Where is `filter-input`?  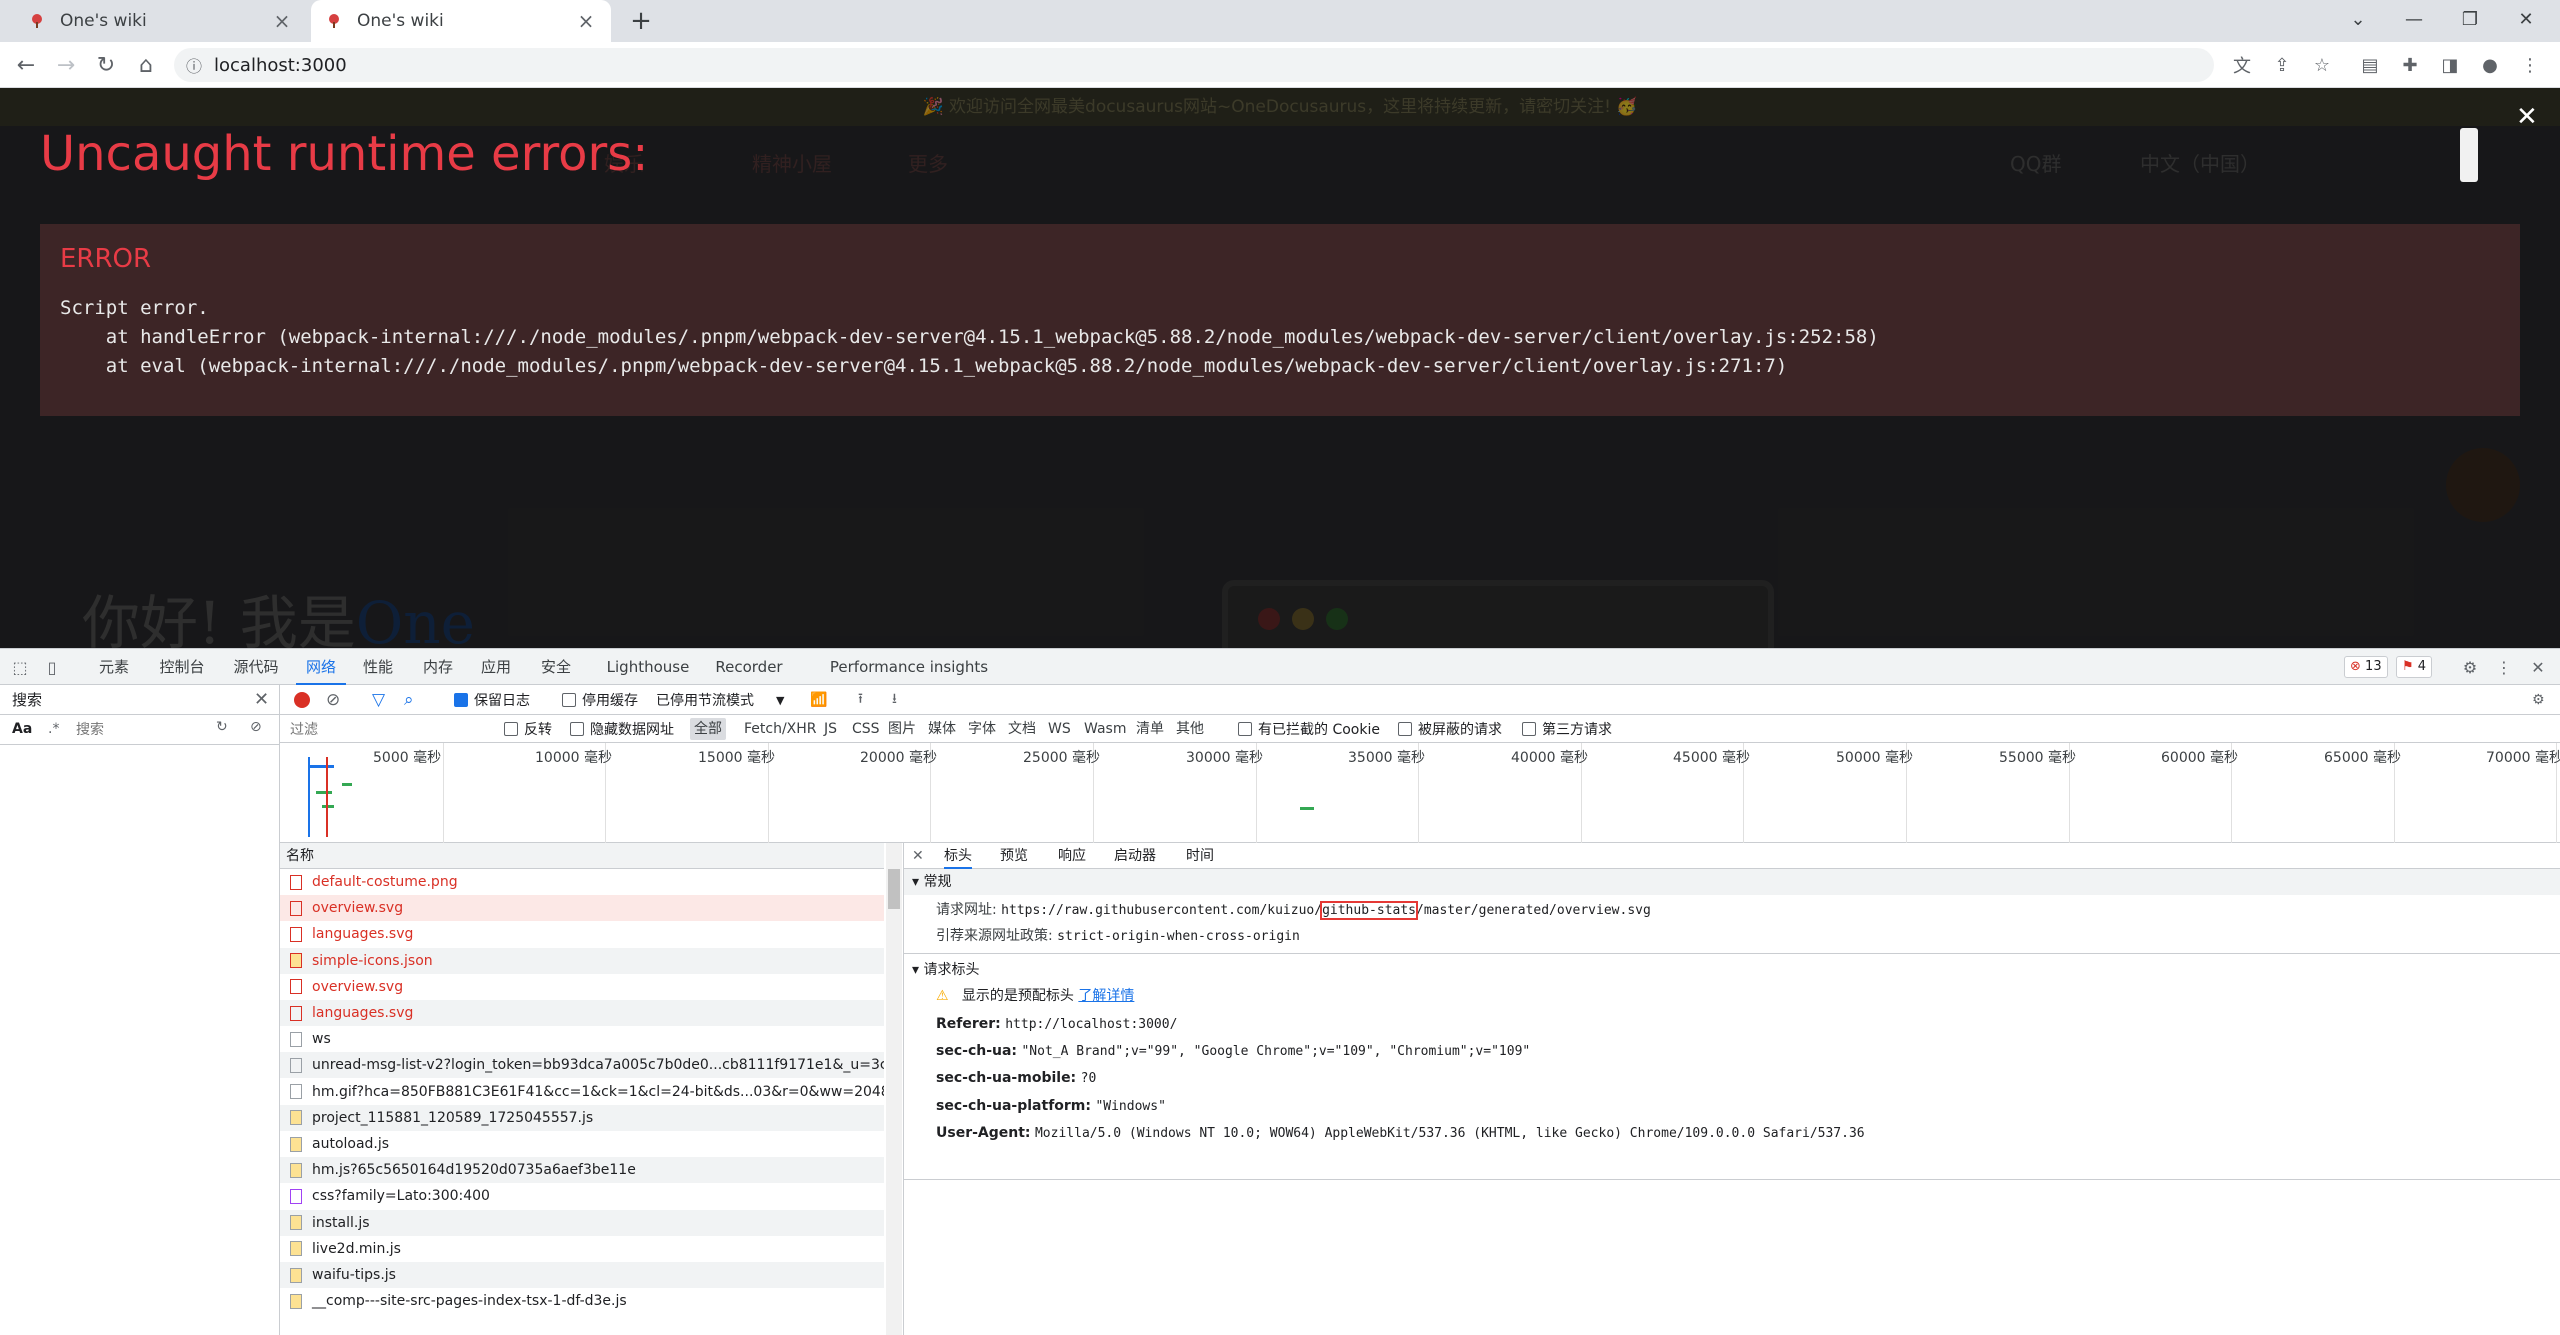 filter-input is located at coordinates (386, 729).